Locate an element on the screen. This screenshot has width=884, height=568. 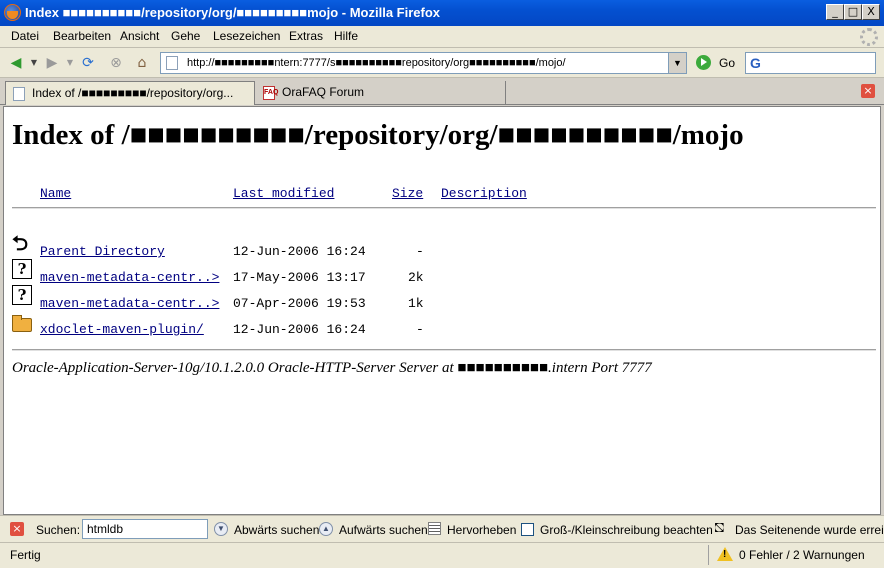
folder-icon is located at coordinates (22, 323).